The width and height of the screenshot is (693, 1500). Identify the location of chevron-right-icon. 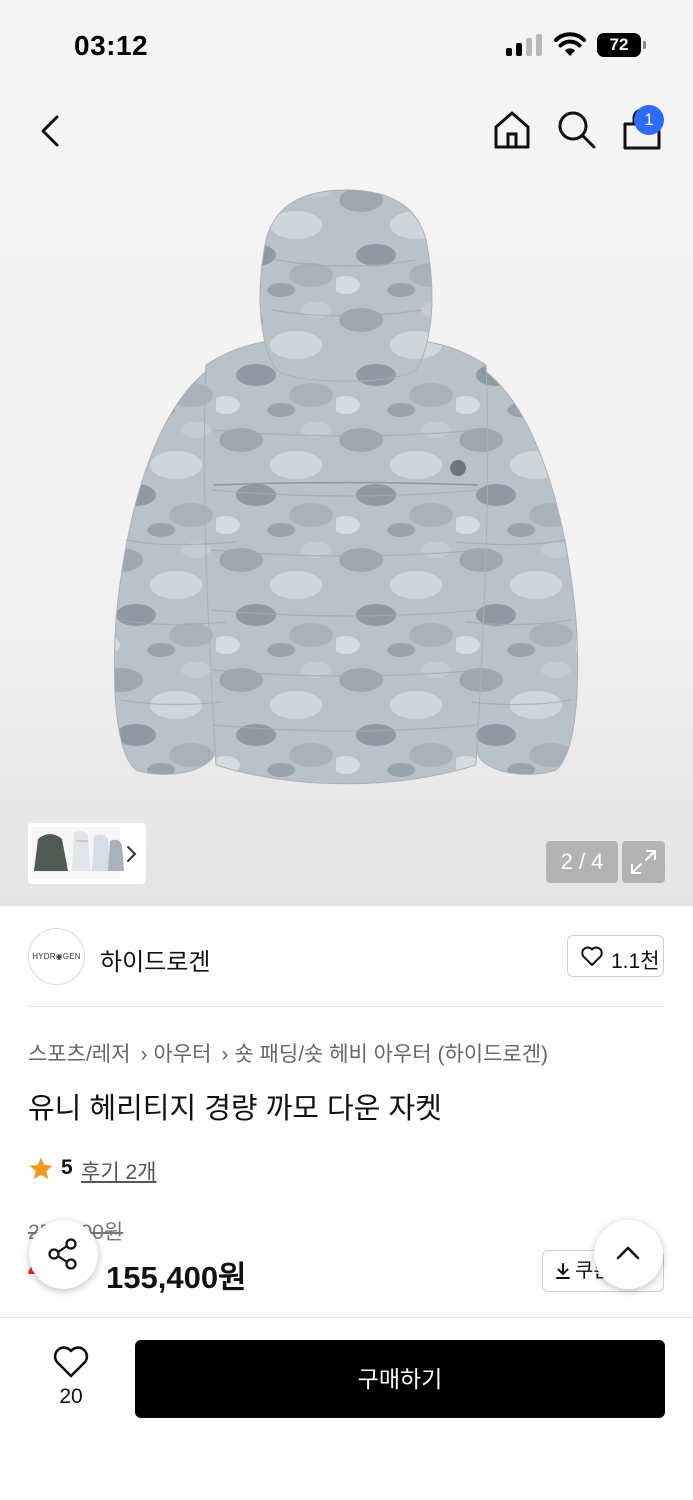
(132, 854).